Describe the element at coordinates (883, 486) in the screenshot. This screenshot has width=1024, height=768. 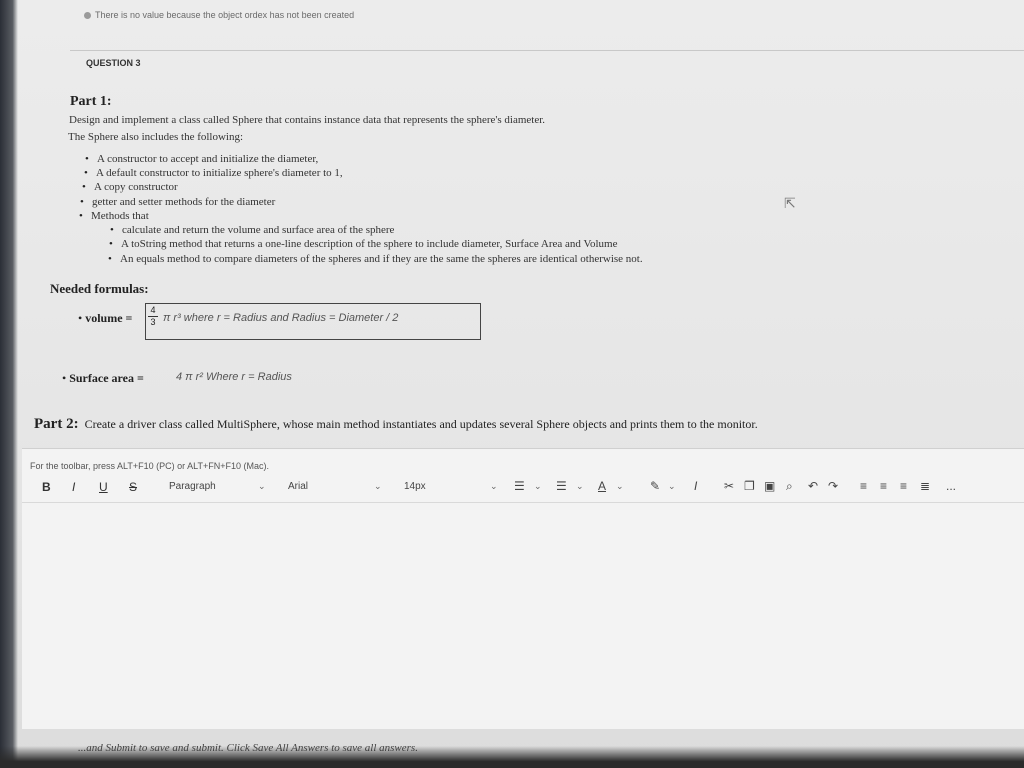
I see `align-center-icon: ≡` at that location.